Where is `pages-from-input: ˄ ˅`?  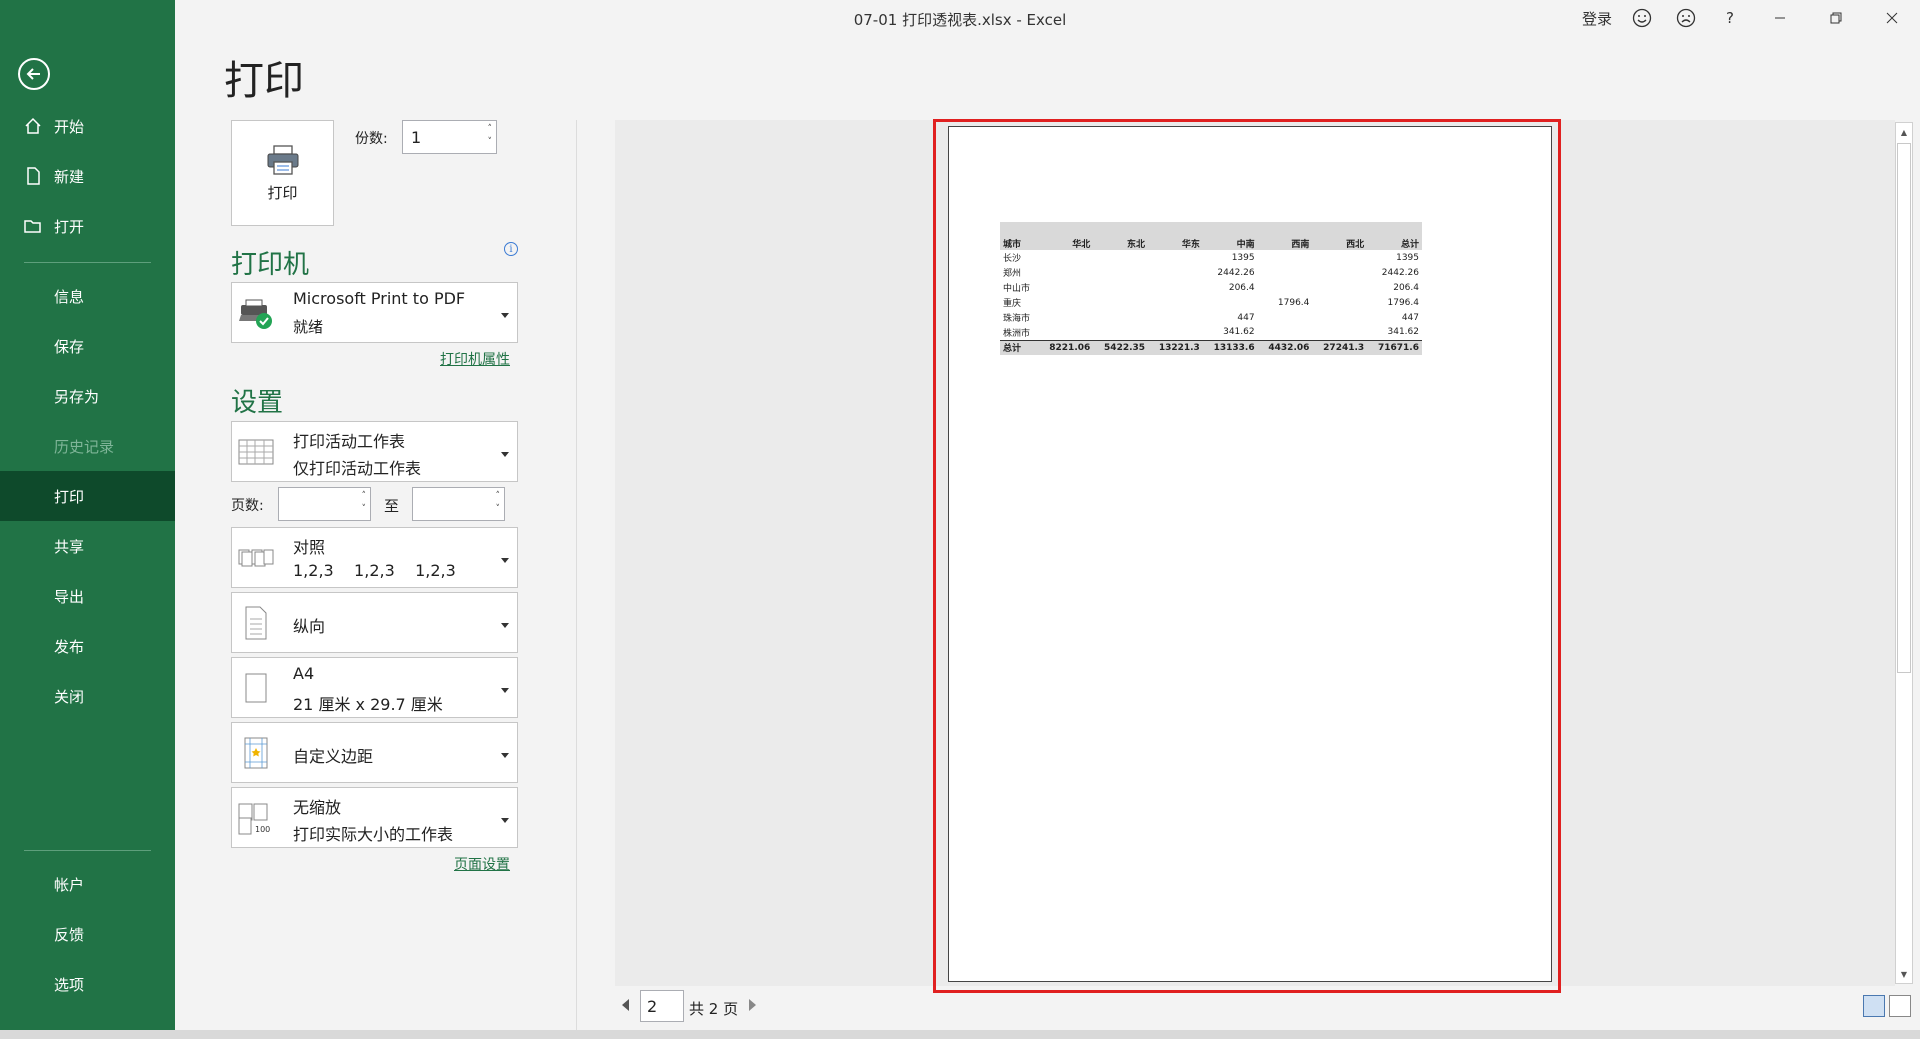
pages-from-input: ˄ ˅ is located at coordinates (324, 504).